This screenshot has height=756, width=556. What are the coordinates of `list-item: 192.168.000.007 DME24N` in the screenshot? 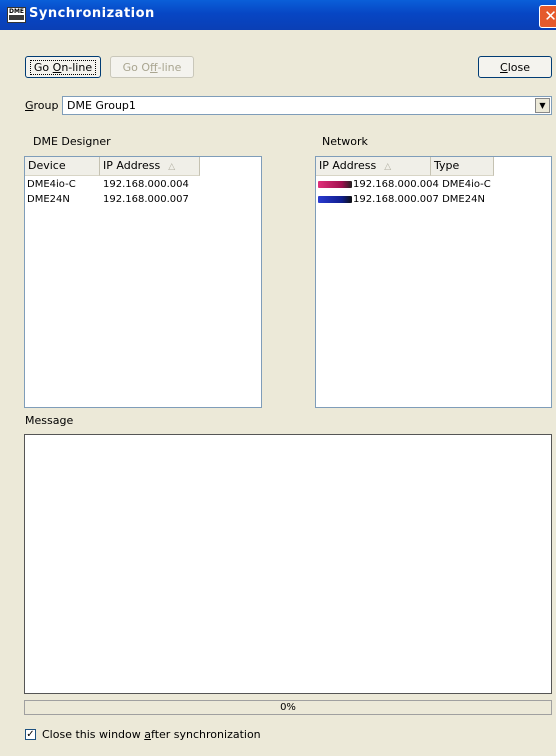 It's located at (401, 199).